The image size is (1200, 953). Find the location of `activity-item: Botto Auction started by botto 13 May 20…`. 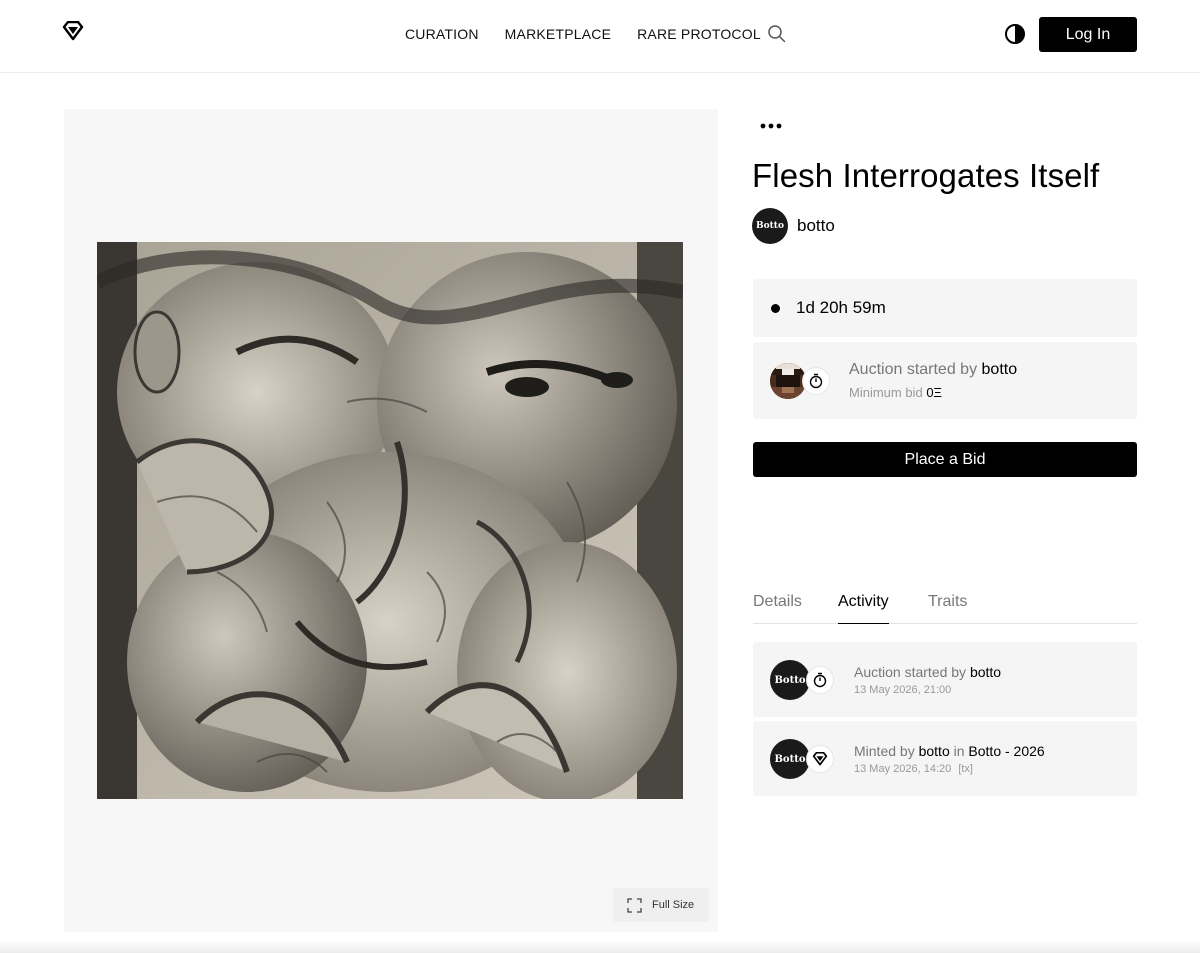

activity-item: Botto Auction started by botto 13 May 20… is located at coordinates (945, 679).